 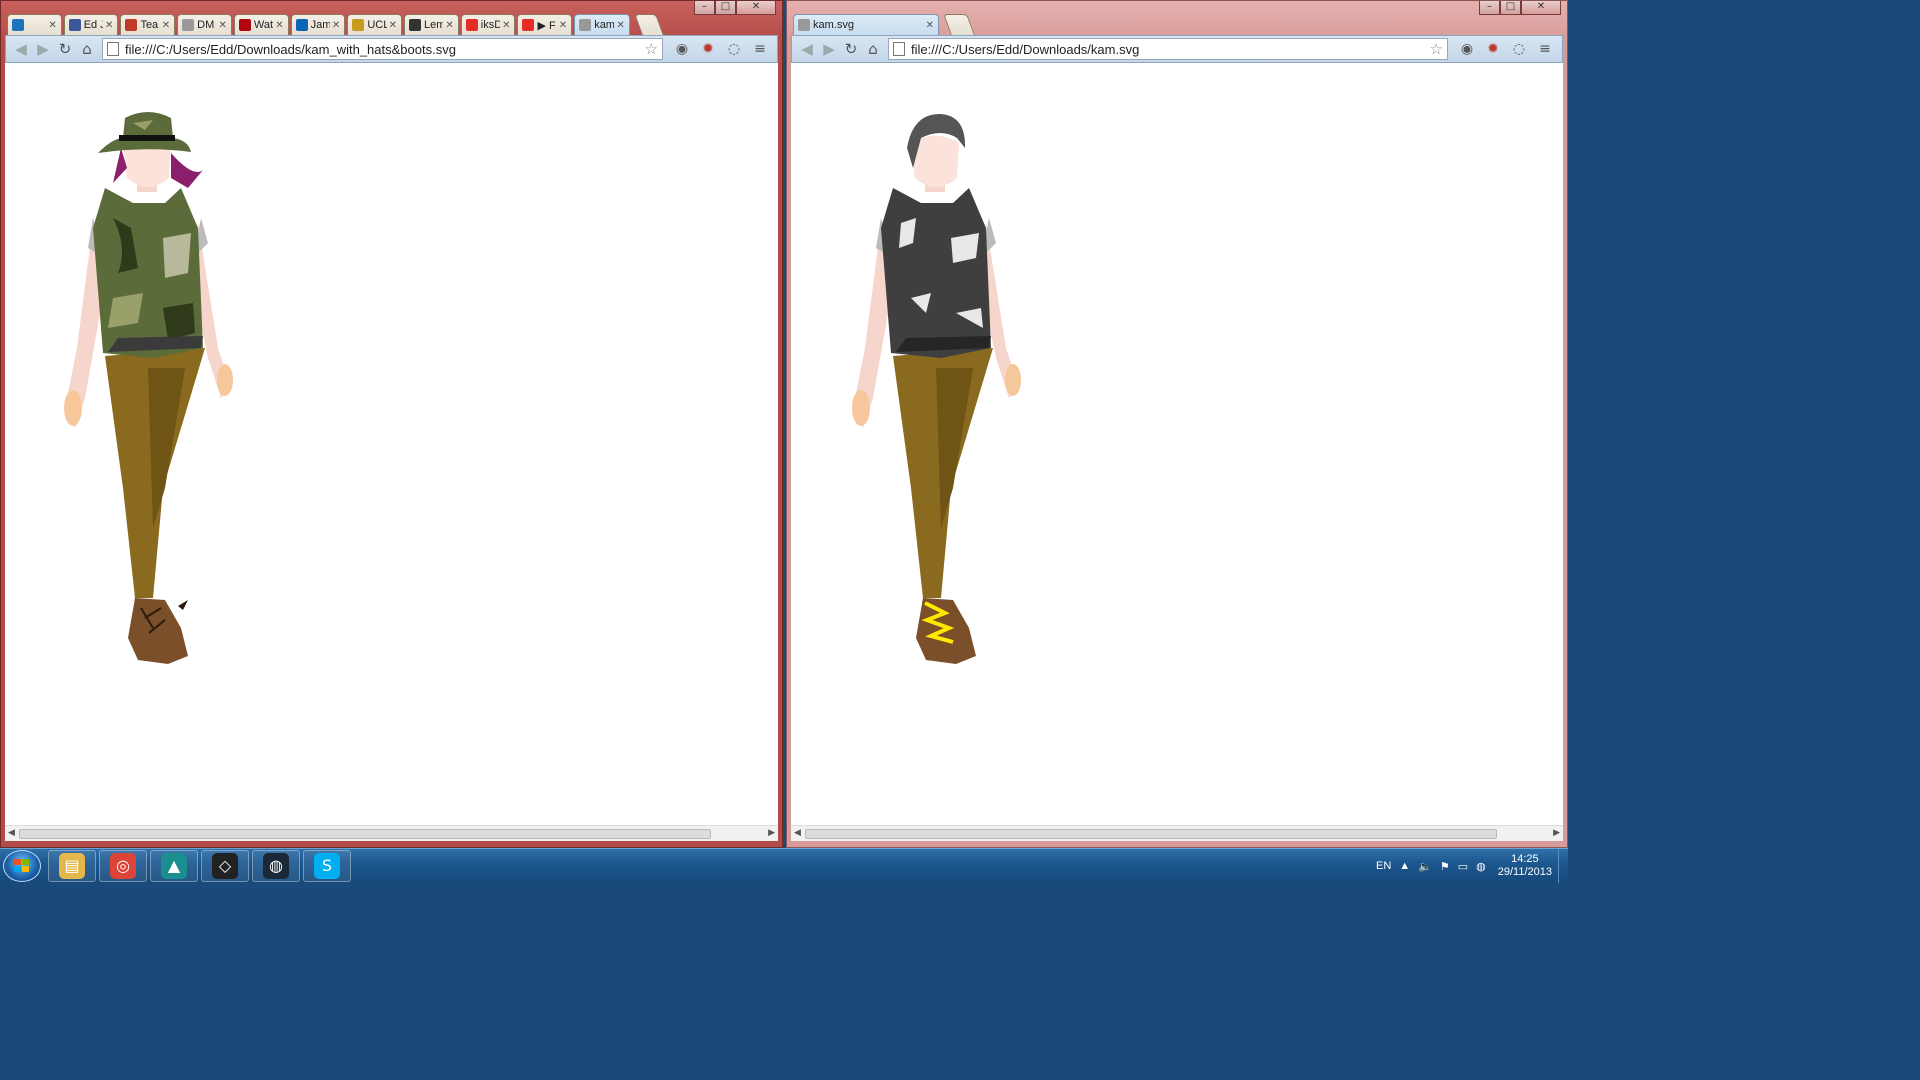 I want to click on browser-tab: iksD ✕, so click(x=488, y=24).